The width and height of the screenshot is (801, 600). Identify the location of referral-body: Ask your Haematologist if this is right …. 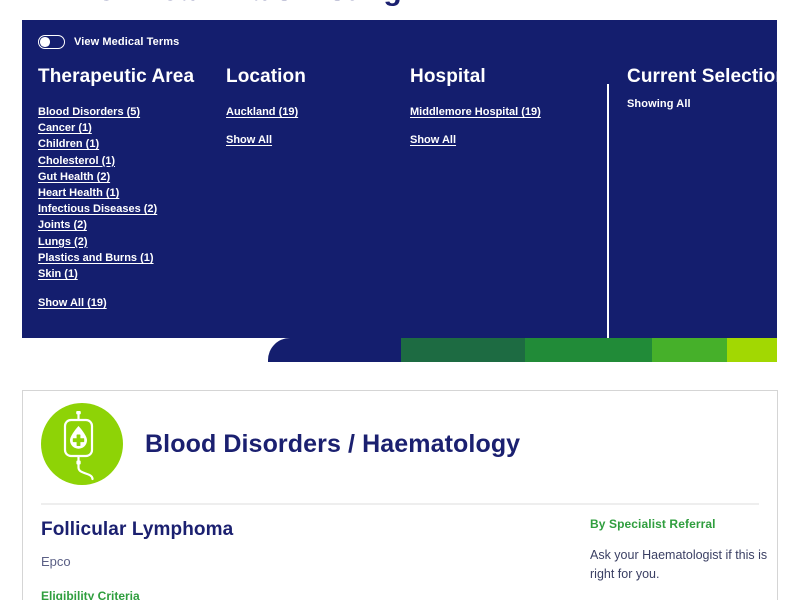
(679, 564).